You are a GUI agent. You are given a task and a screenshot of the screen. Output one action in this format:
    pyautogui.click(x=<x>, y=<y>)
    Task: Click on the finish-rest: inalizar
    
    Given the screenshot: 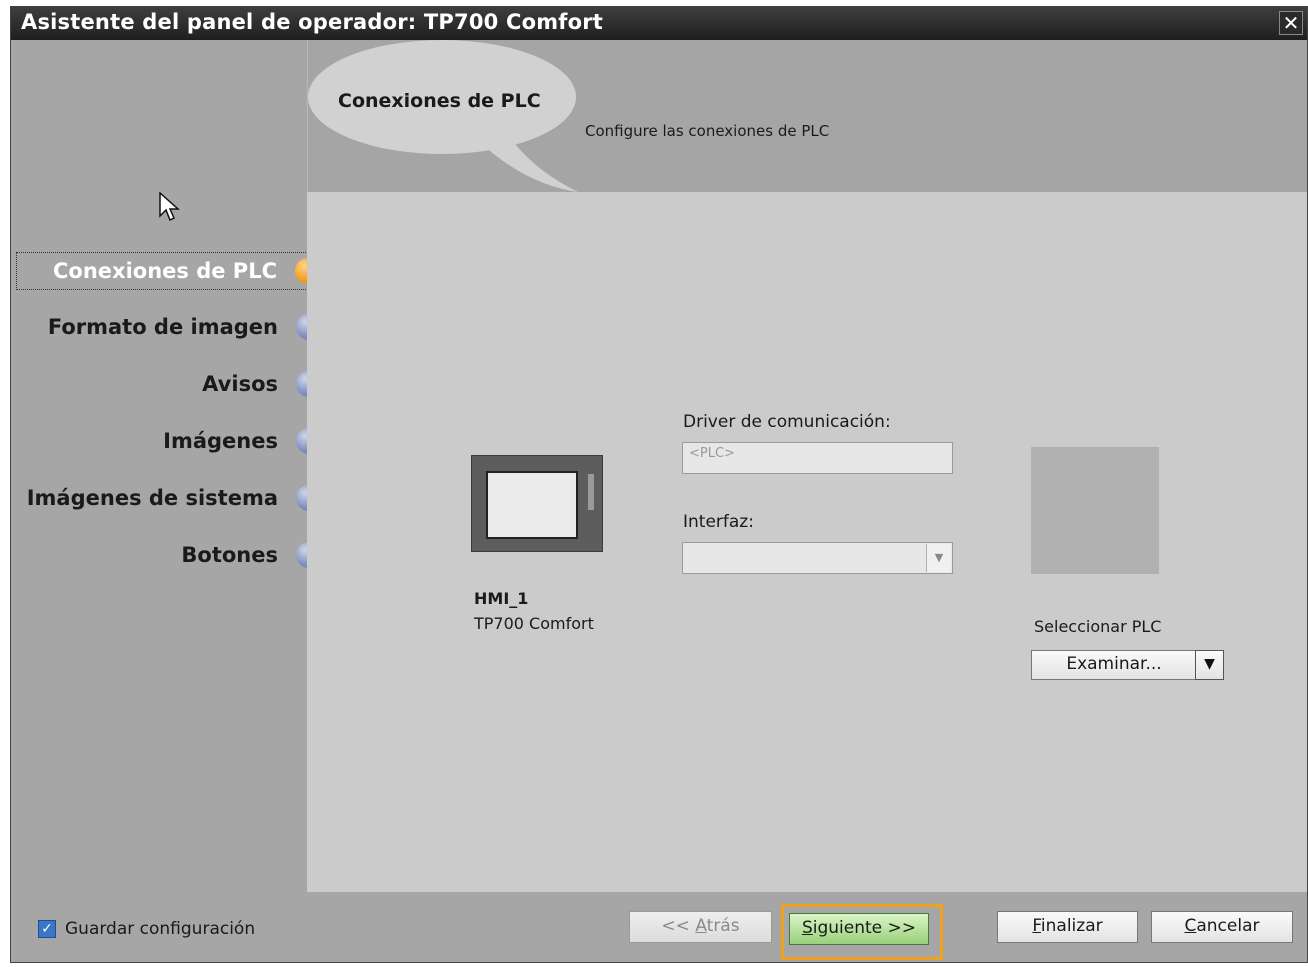 What is the action you would take?
    pyautogui.click(x=1071, y=926)
    